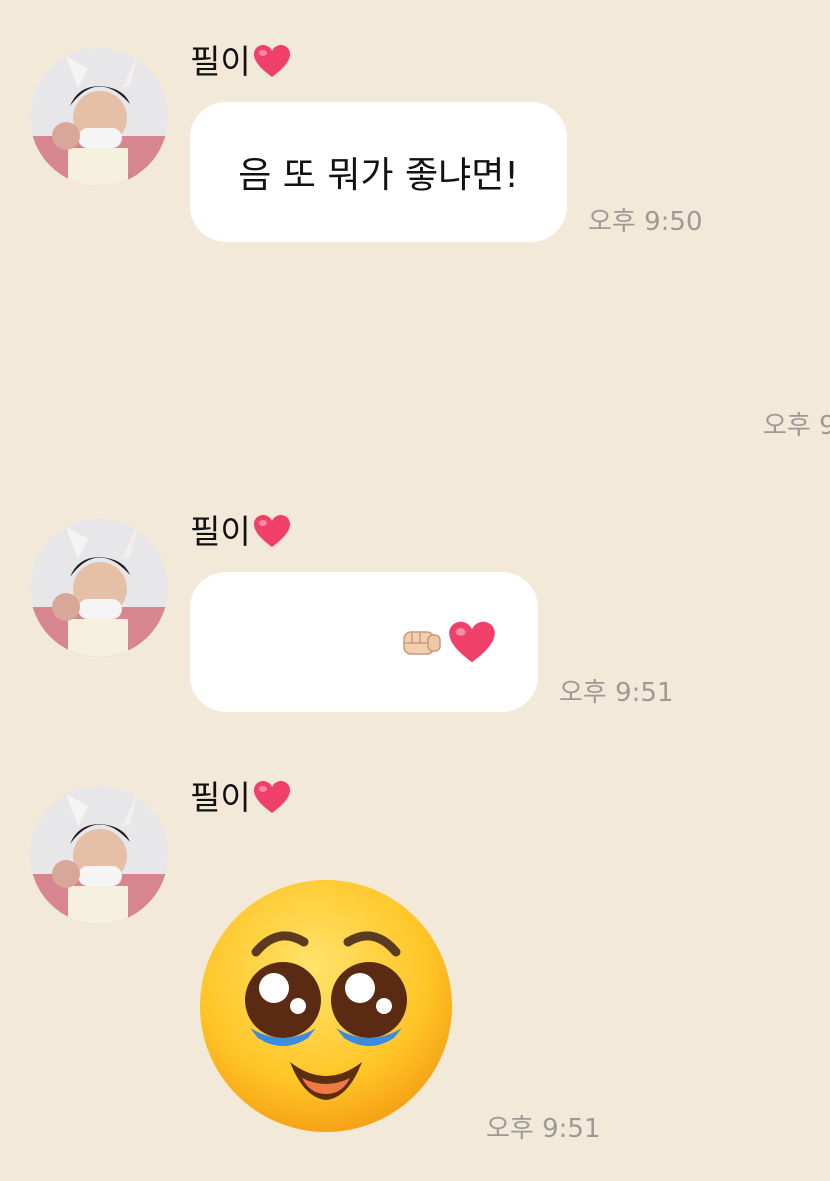 The image size is (830, 1181). I want to click on message-bubble: 음 또 뭐가 좋냐면!, so click(378, 172).